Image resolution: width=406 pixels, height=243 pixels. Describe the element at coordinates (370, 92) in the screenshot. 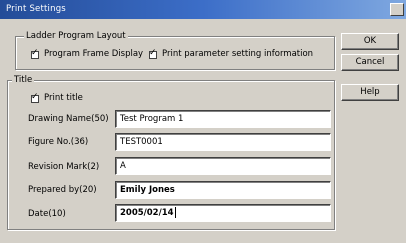

I see `help-button: Help` at that location.